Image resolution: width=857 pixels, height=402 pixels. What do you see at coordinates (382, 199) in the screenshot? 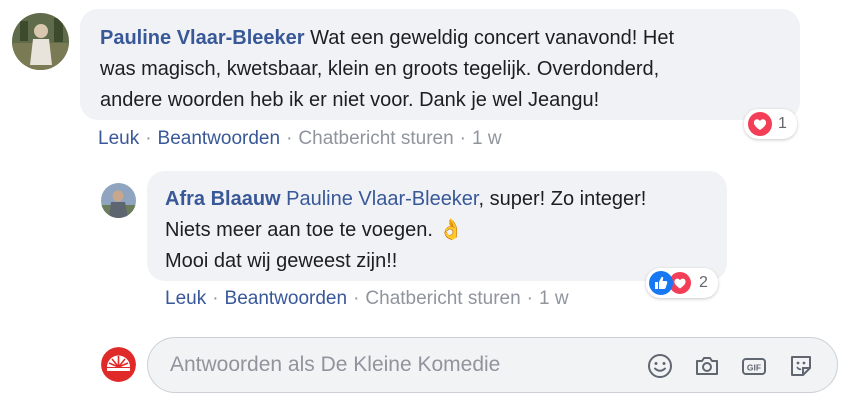
I see `reply-mention: Pauline Vlaar-Bleeker` at bounding box center [382, 199].